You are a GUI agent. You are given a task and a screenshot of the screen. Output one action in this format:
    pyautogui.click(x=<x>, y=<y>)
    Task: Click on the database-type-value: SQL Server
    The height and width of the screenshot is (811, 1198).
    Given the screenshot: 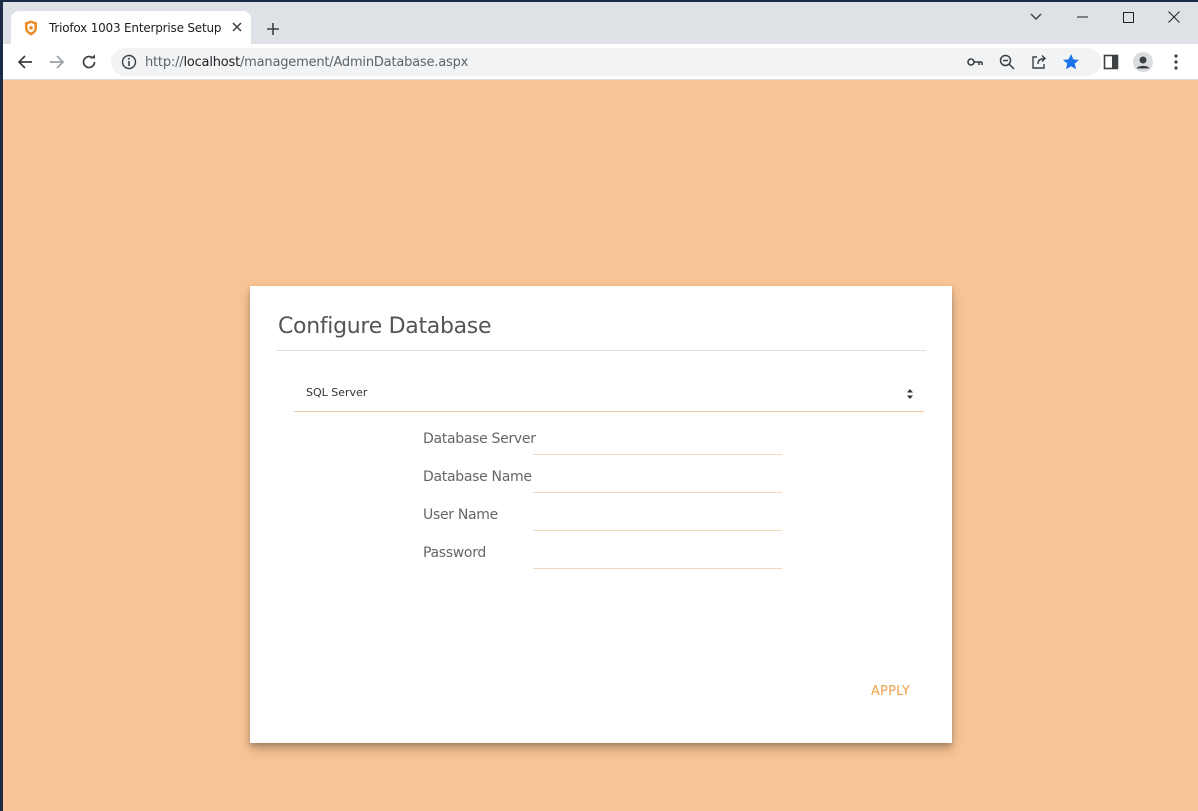 What is the action you would take?
    pyautogui.click(x=337, y=392)
    